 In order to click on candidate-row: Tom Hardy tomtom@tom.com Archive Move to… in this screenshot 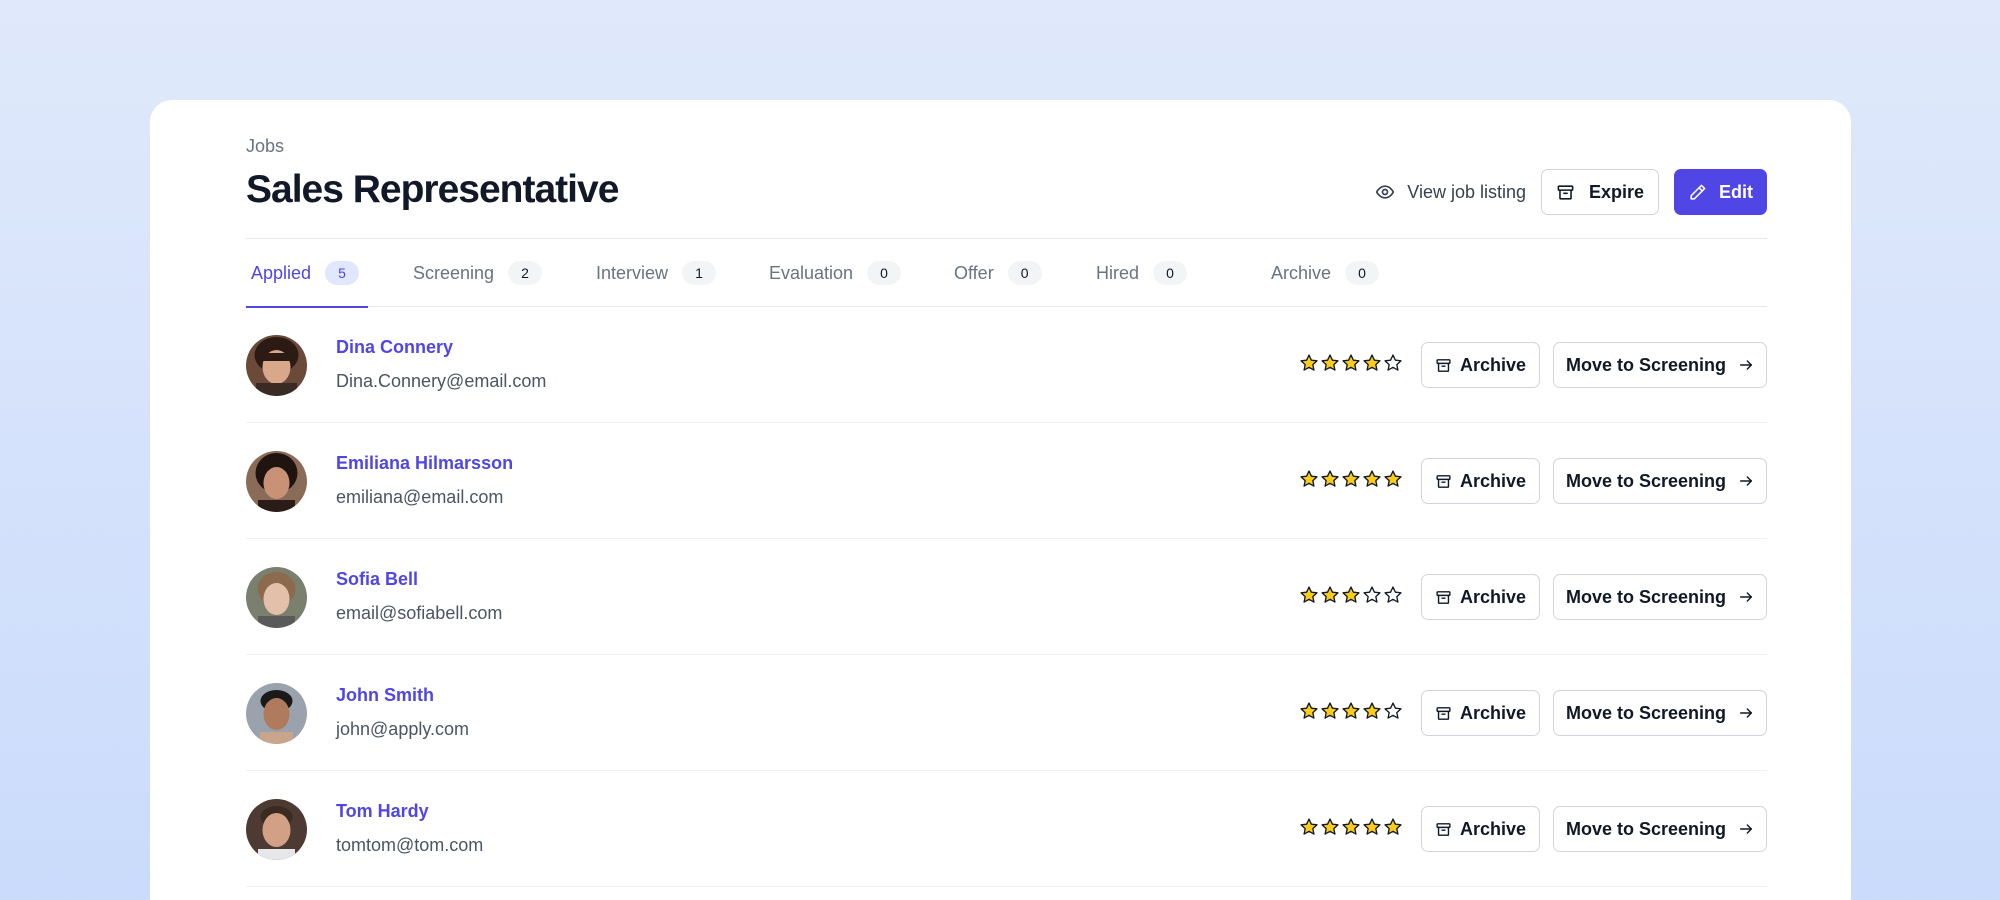, I will do `click(1006, 829)`.